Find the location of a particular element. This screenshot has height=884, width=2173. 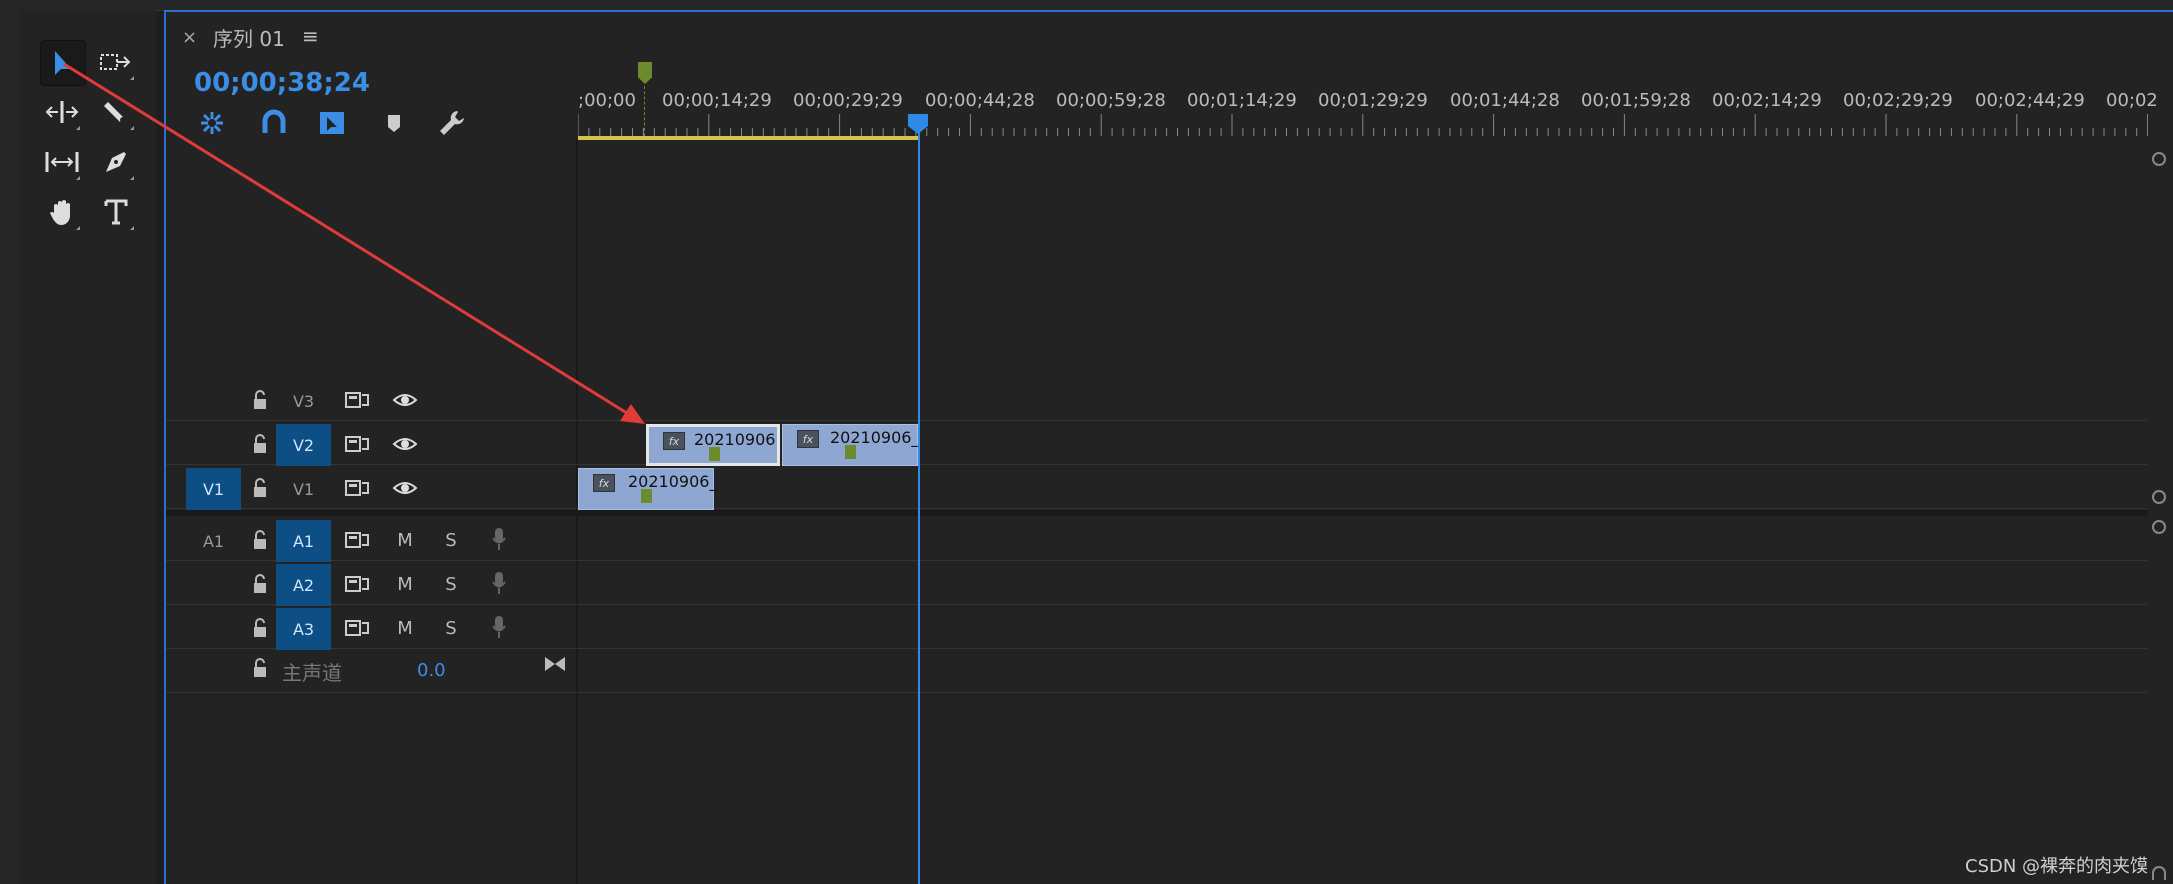

razor-tool-button is located at coordinates (116, 112).